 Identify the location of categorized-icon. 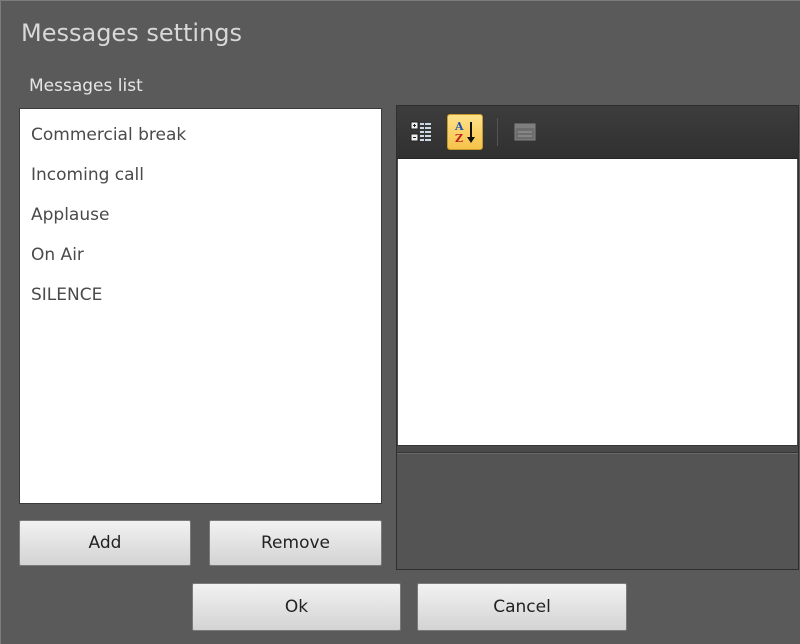
(420, 131).